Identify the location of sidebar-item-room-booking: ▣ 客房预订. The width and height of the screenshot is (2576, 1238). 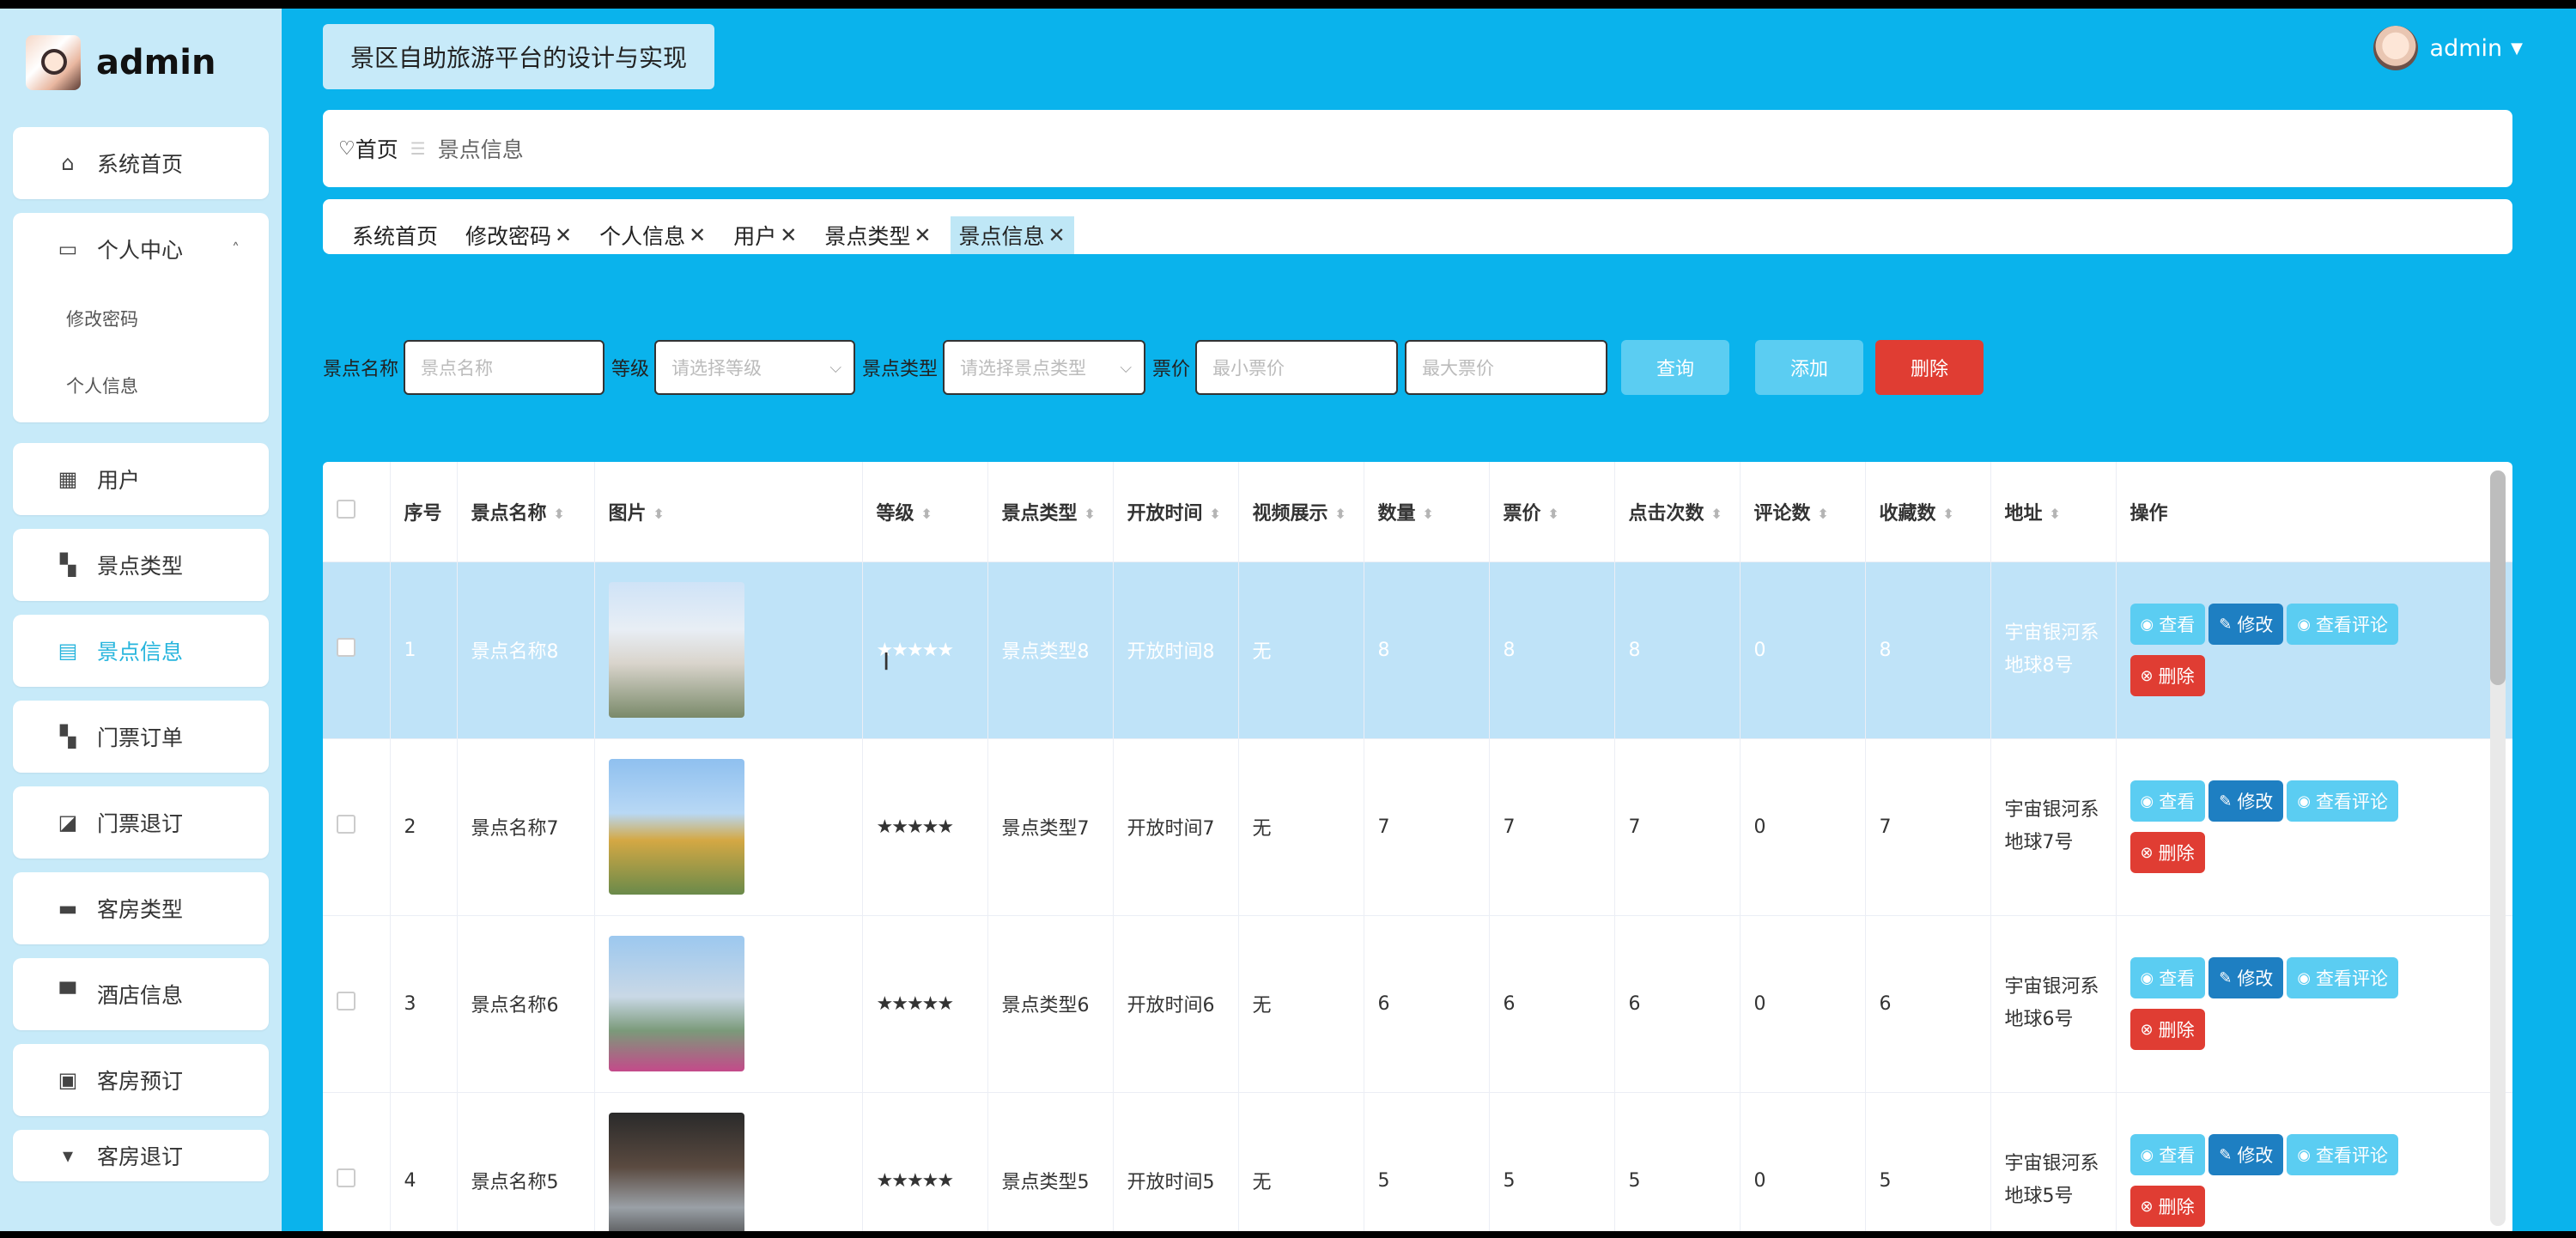
(141, 1080).